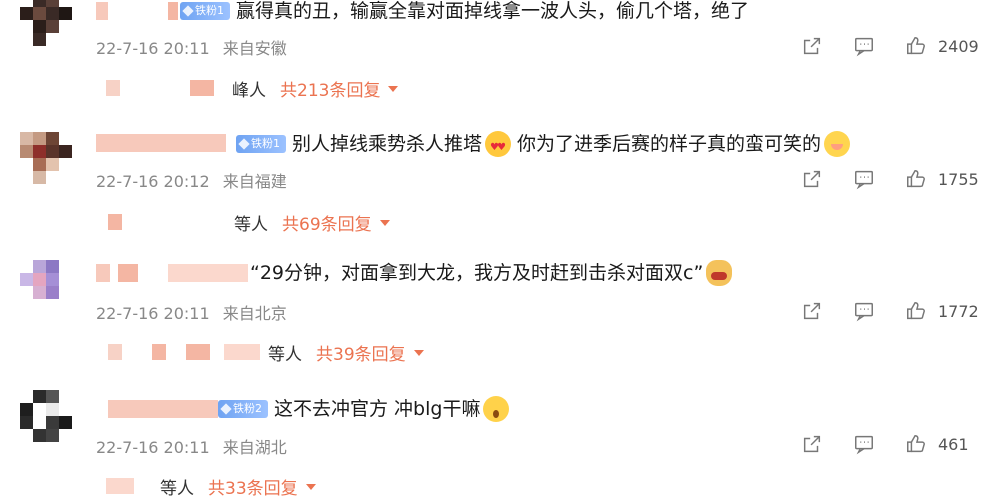 This screenshot has height=503, width=1000. Describe the element at coordinates (254, 181) in the screenshot. I see `location: 来自福建` at that location.